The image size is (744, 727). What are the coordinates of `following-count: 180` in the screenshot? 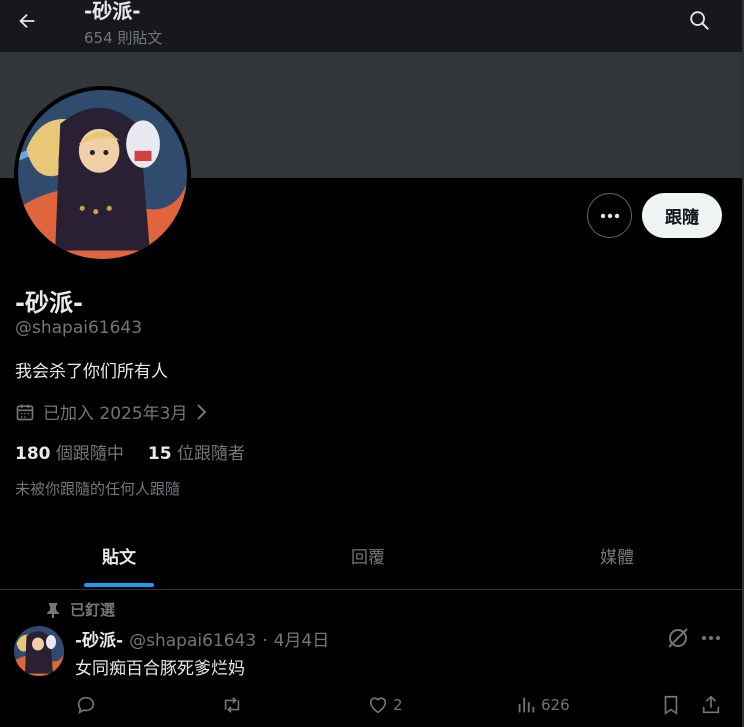 It's located at (33, 454).